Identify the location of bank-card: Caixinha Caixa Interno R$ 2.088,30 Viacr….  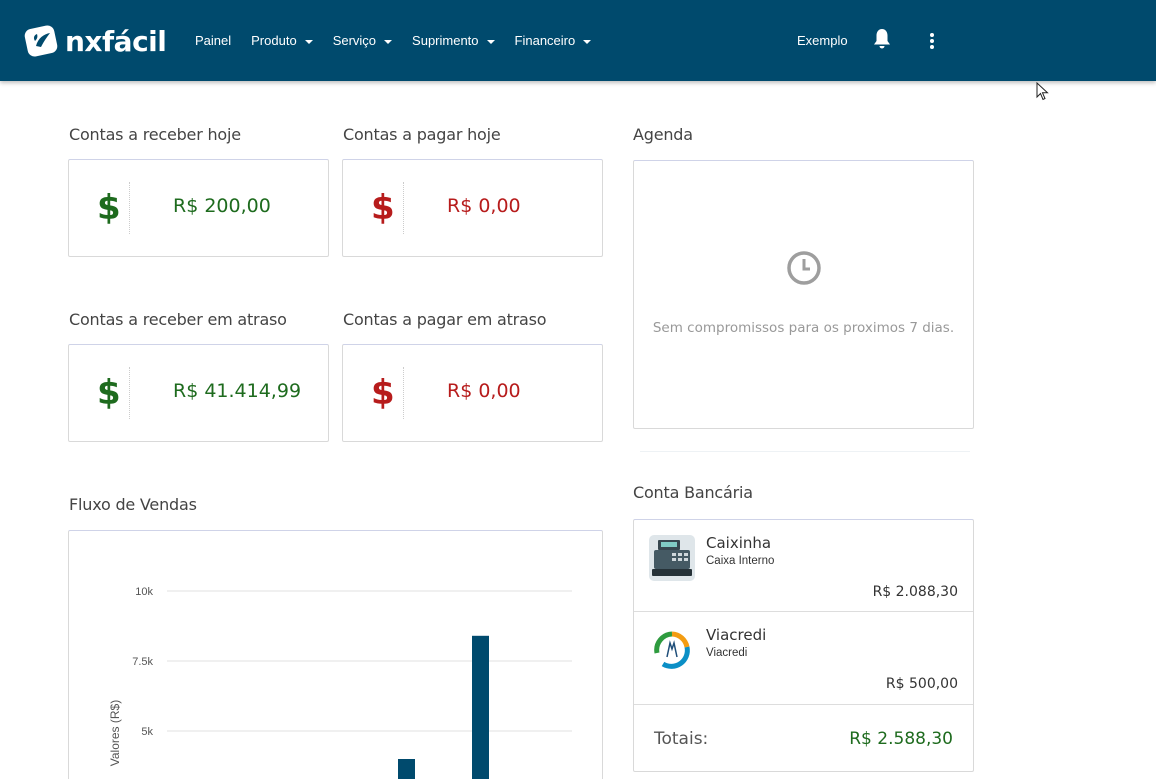
(803, 645).